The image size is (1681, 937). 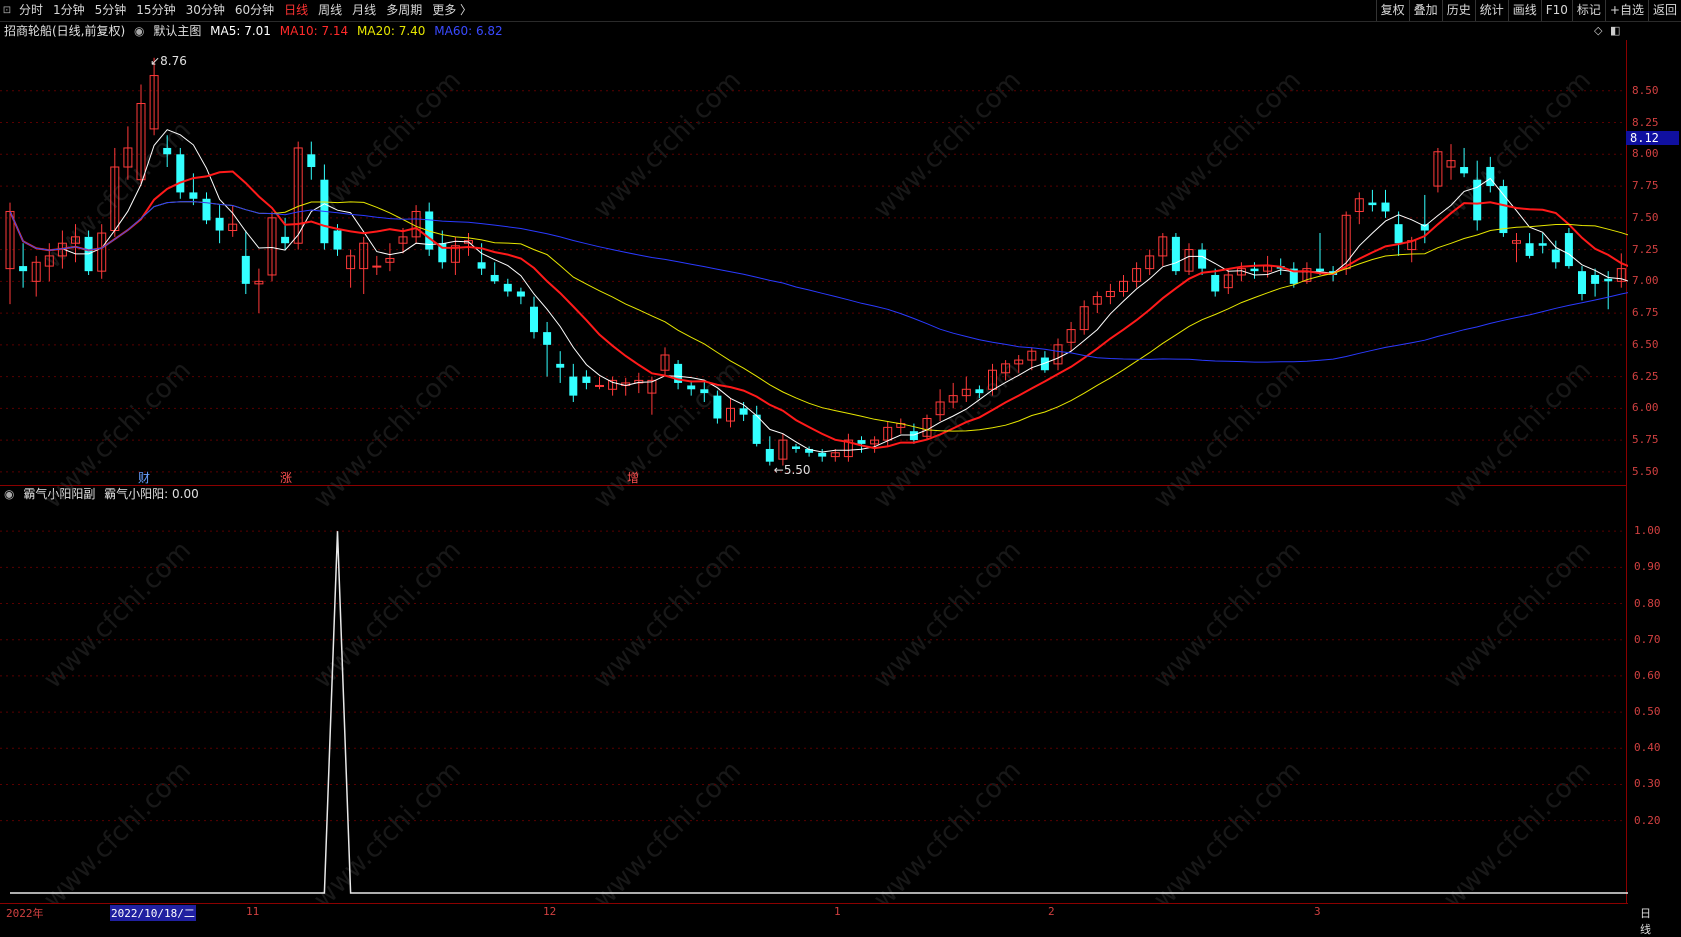 I want to click on indicator-tick-label: 0.60, so click(x=1647, y=675).